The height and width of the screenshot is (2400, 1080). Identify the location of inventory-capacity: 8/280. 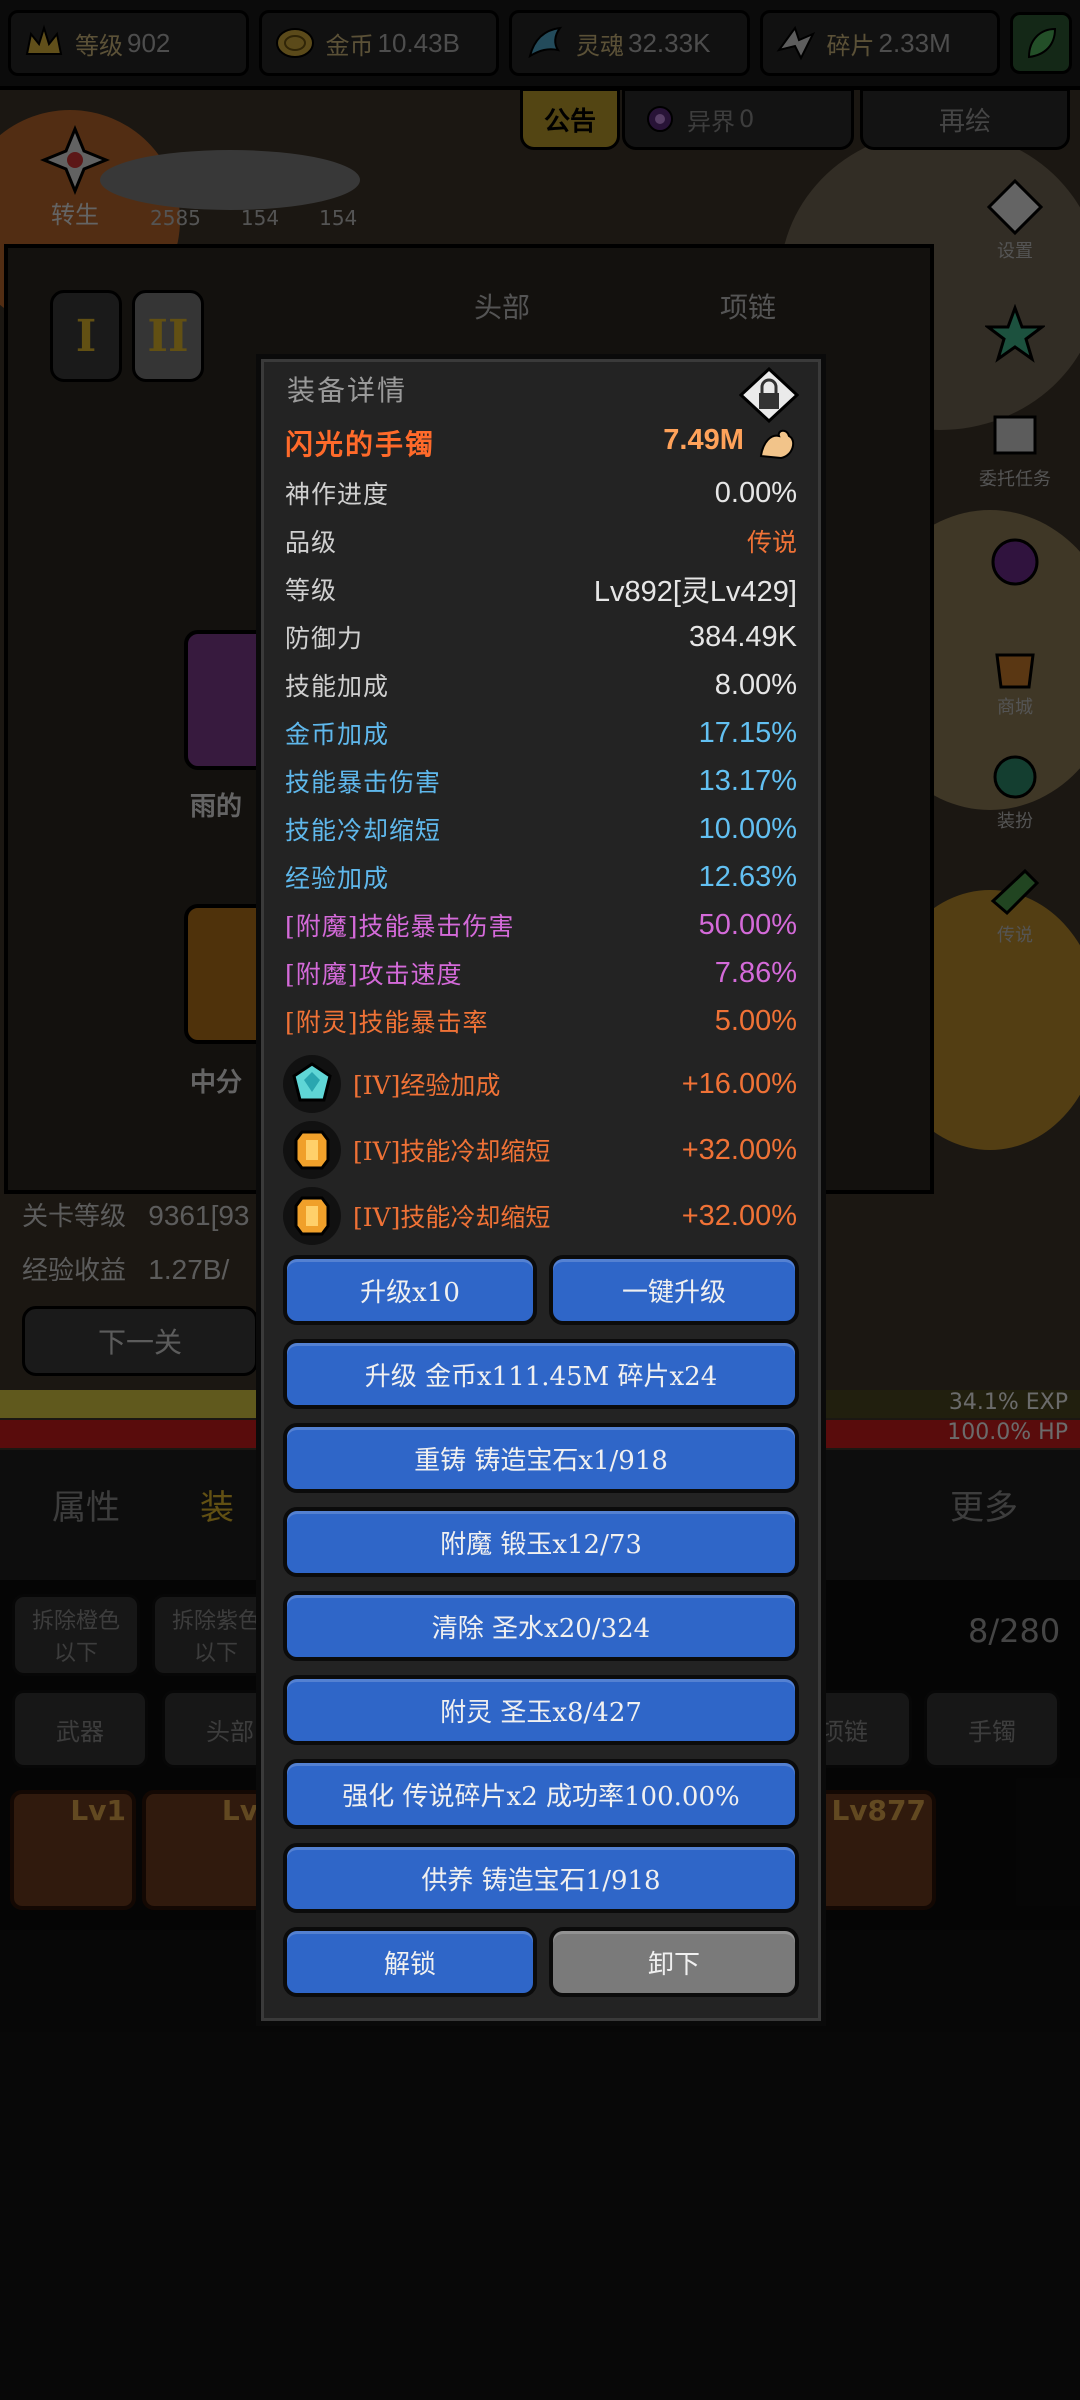
(1014, 1631).